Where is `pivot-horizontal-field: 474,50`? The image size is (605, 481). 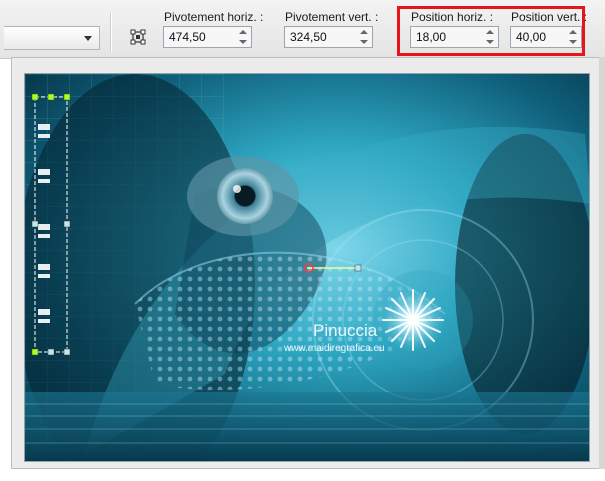 pivot-horizontal-field: 474,50 is located at coordinates (207, 37).